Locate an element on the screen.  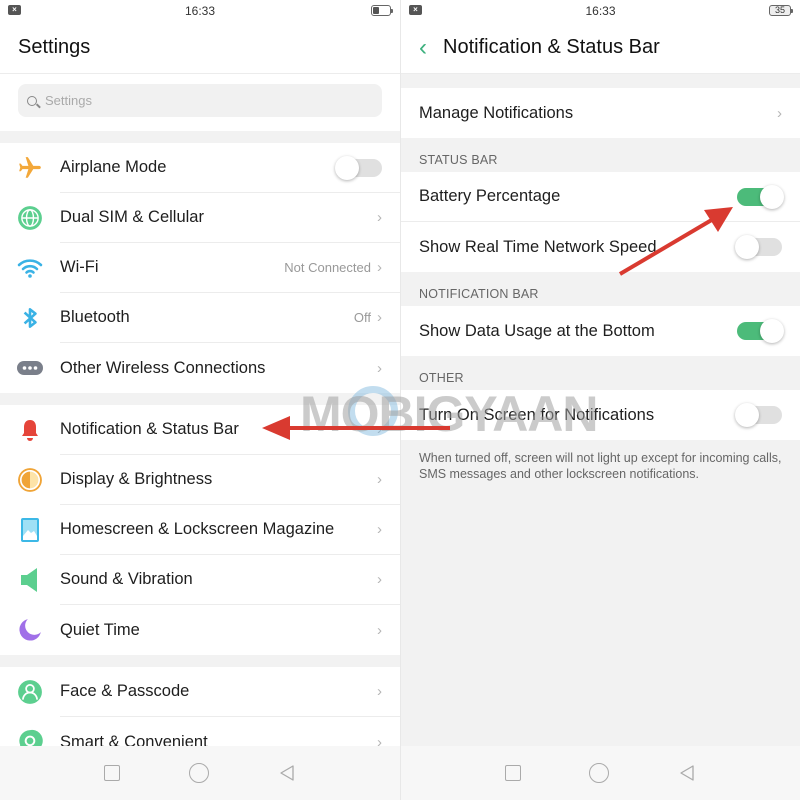
face-user-icon is located at coordinates (30, 692).